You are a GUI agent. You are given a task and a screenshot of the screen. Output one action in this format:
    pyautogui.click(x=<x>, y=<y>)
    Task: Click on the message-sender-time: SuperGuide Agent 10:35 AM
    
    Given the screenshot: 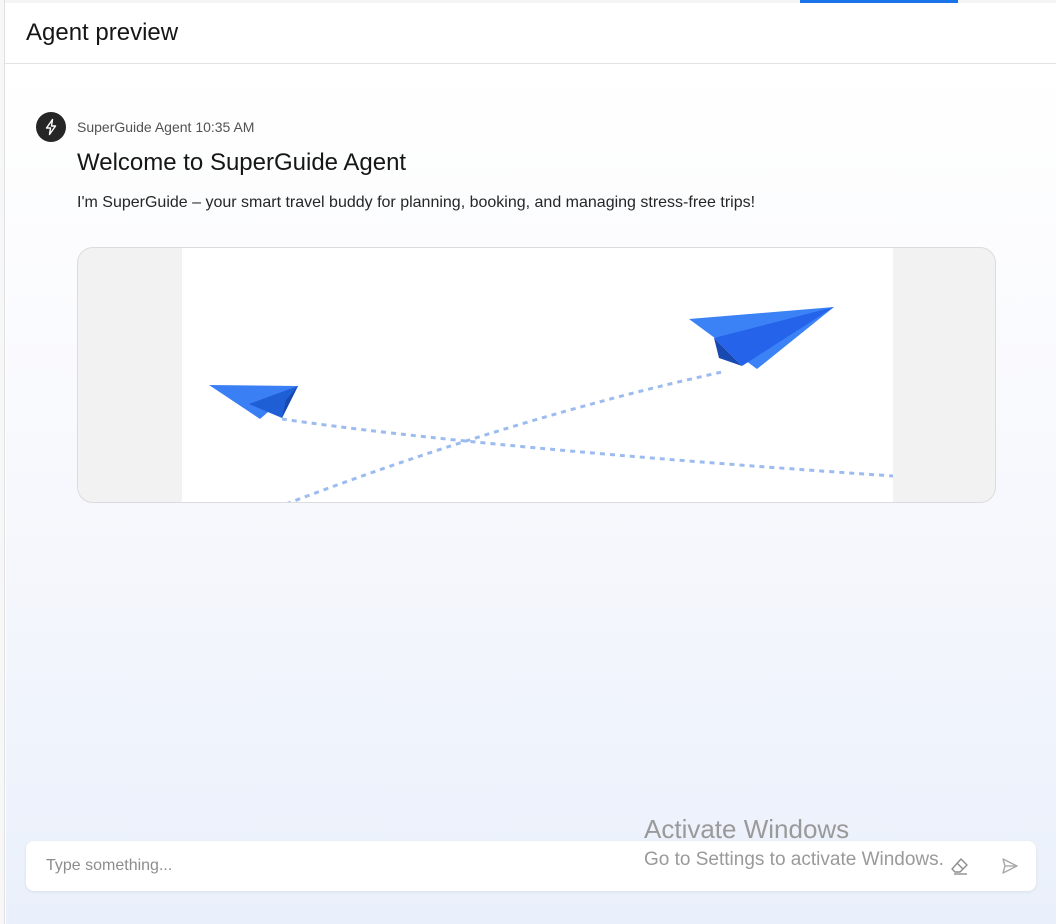 What is the action you would take?
    pyautogui.click(x=165, y=127)
    